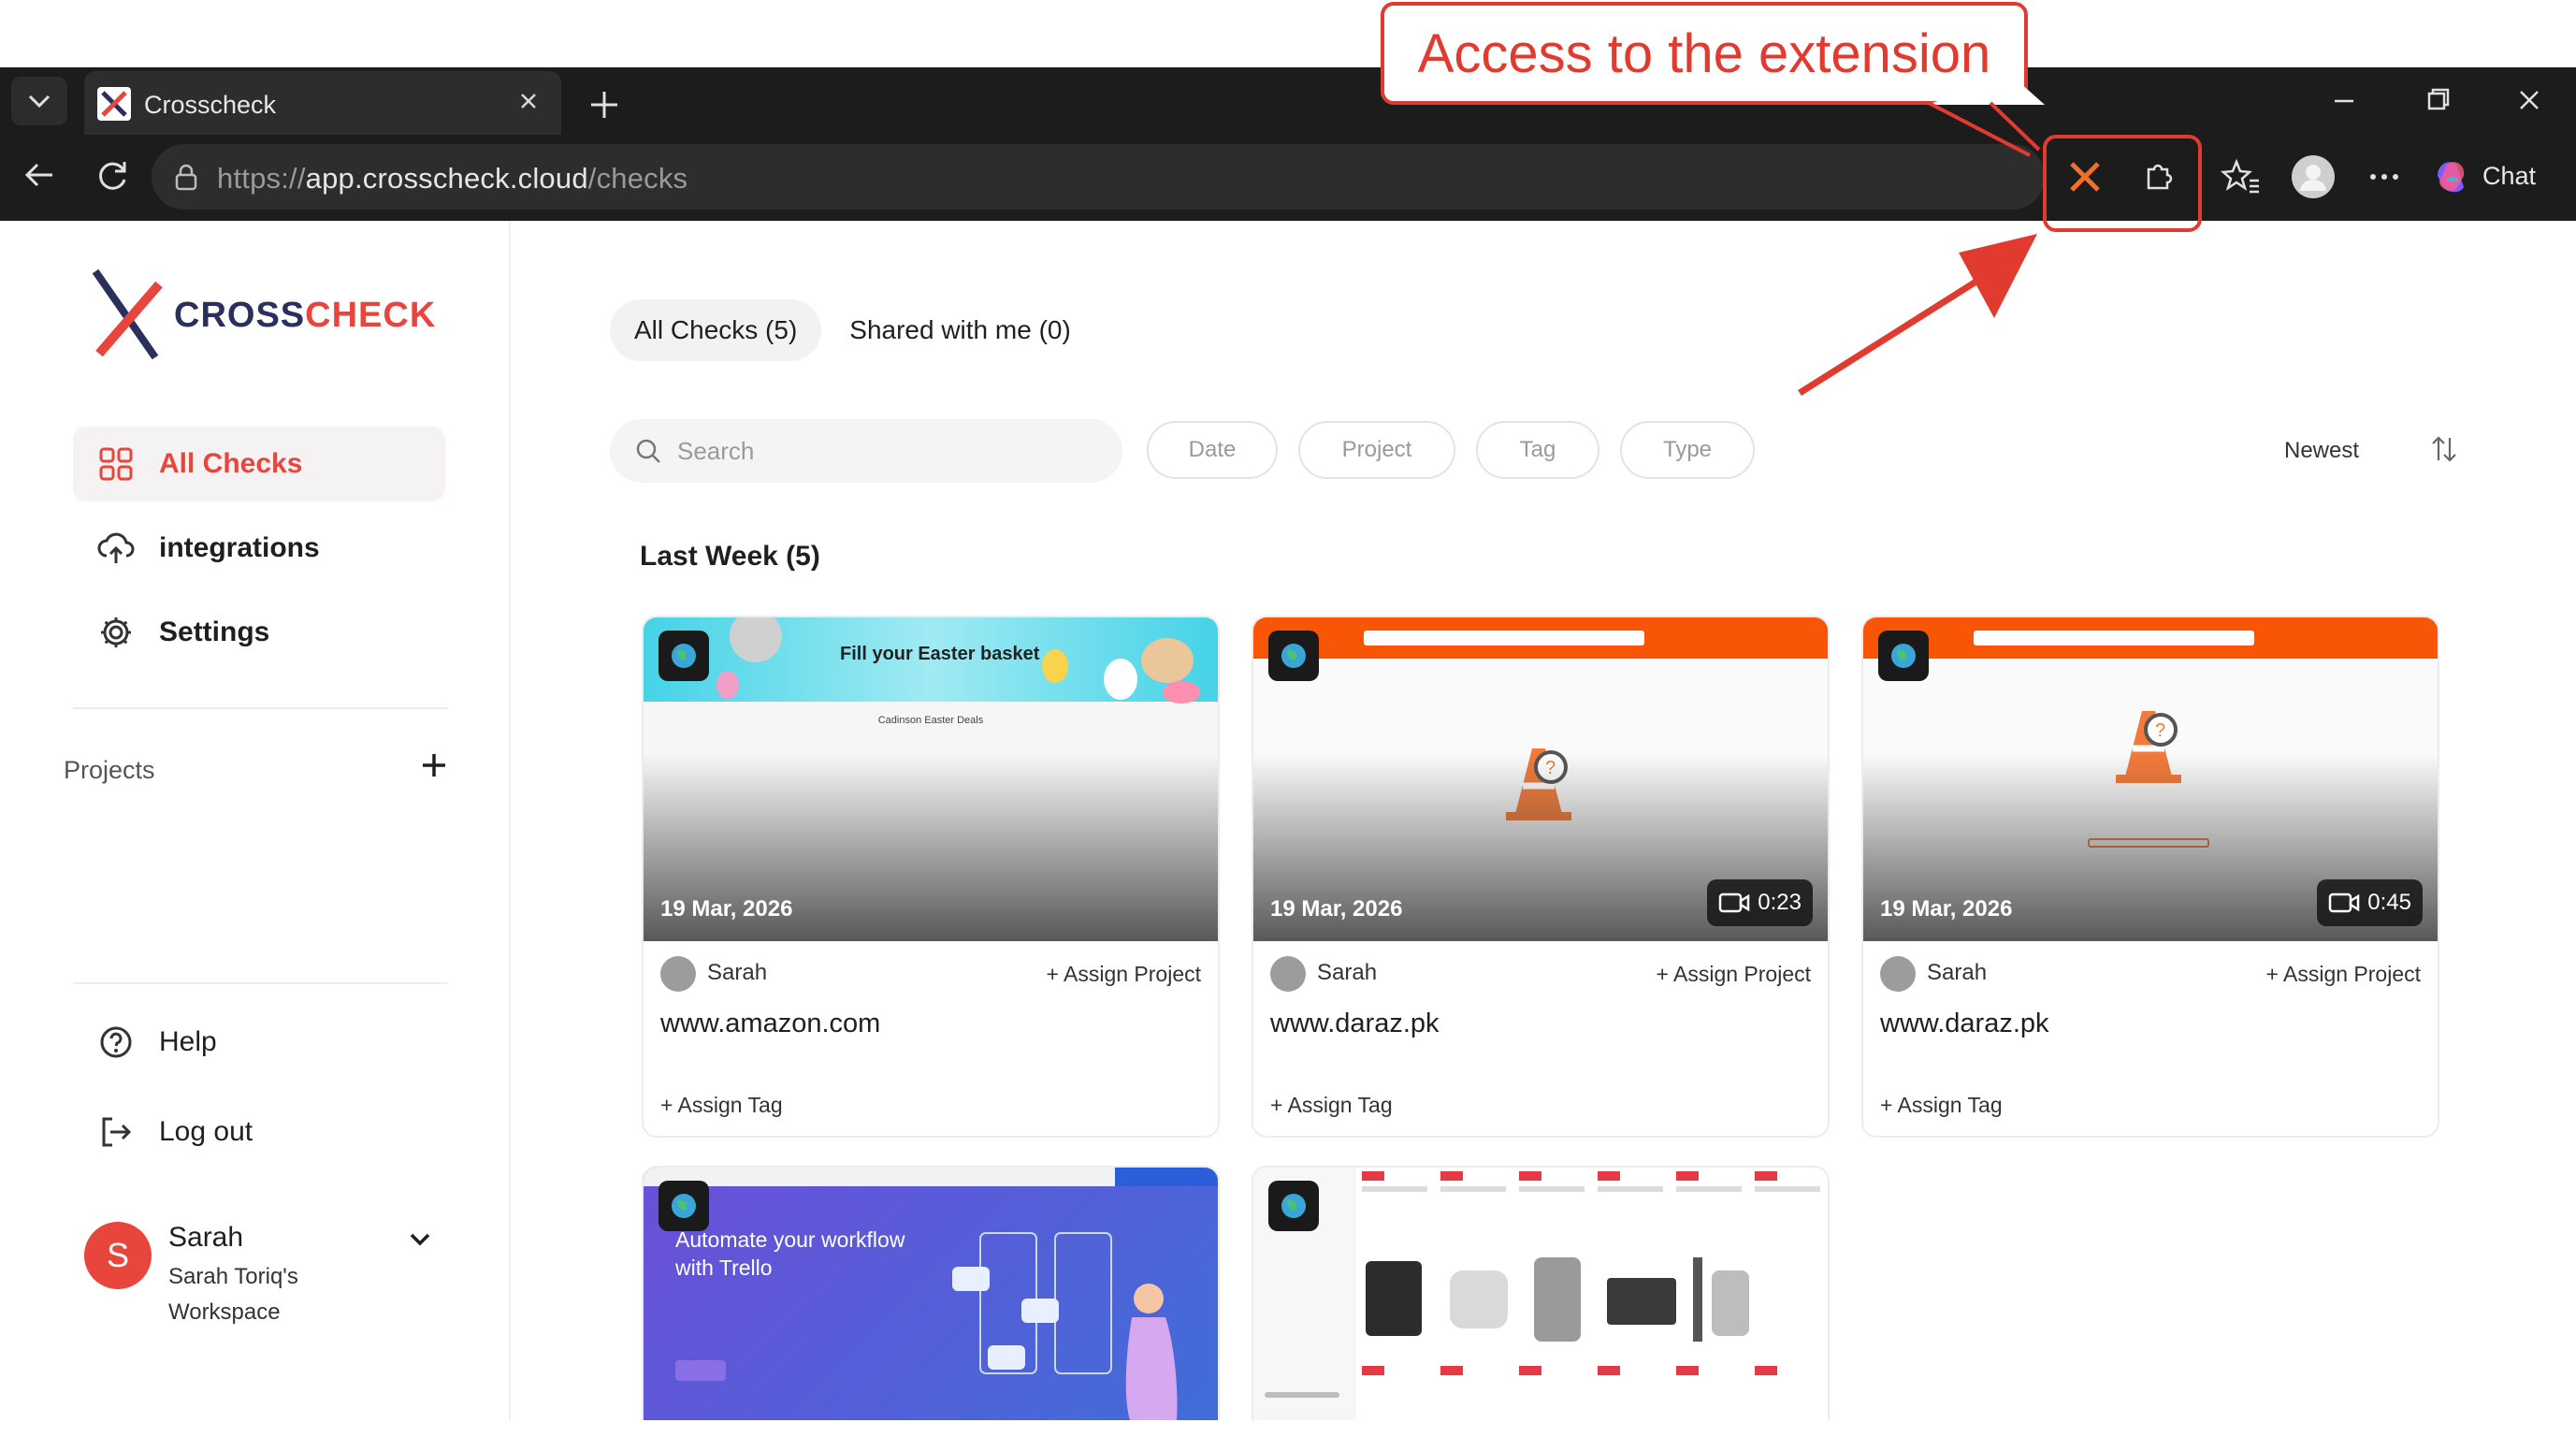  I want to click on sidebar-item-logout: Log out, so click(259, 1132).